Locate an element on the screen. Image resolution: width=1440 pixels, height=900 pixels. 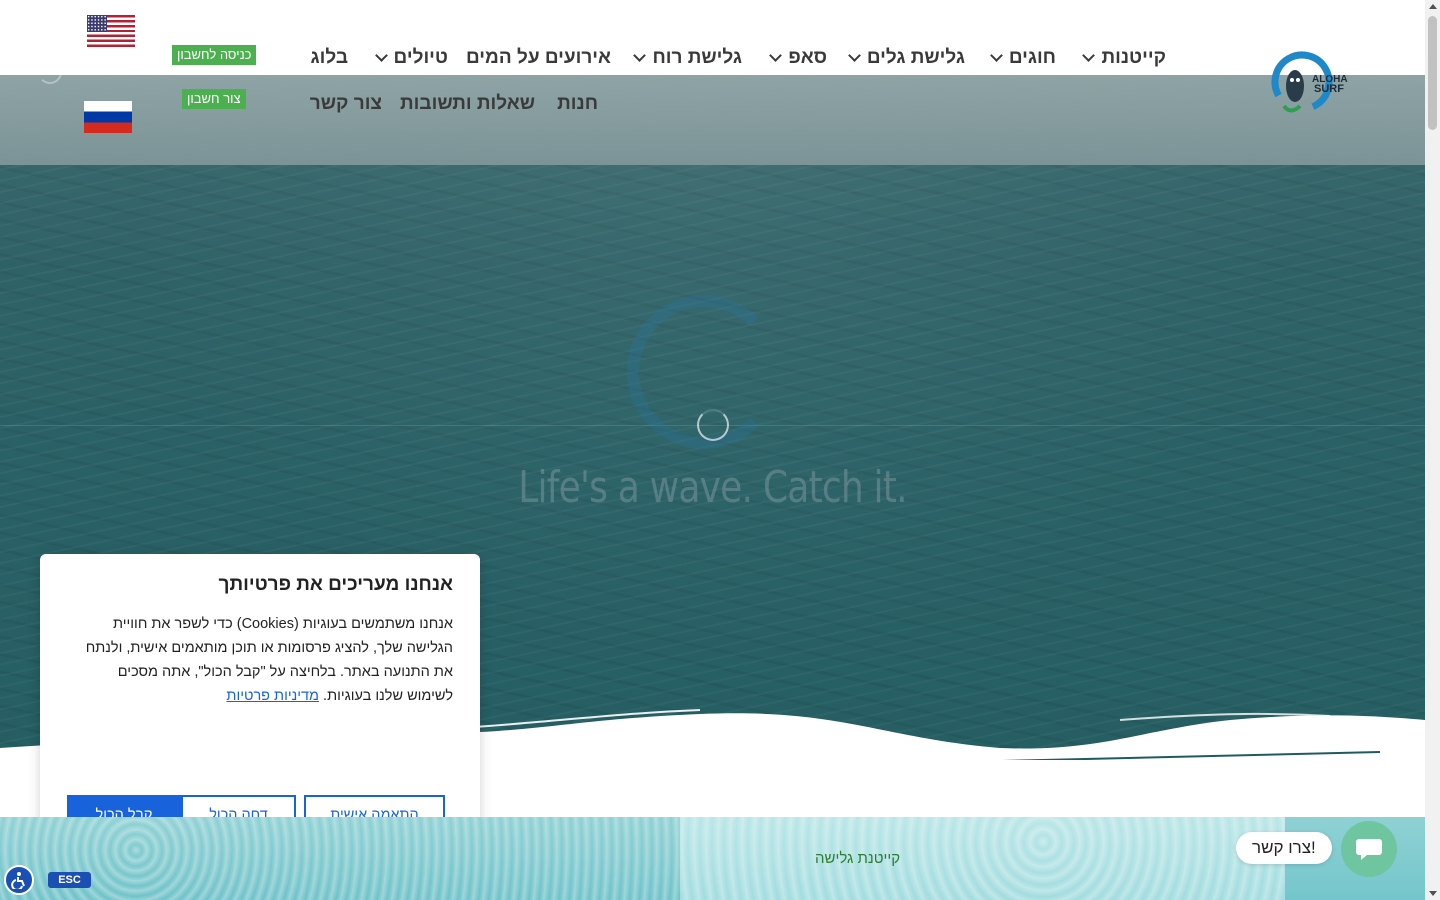
chat-bubble-icon is located at coordinates (1369, 849).